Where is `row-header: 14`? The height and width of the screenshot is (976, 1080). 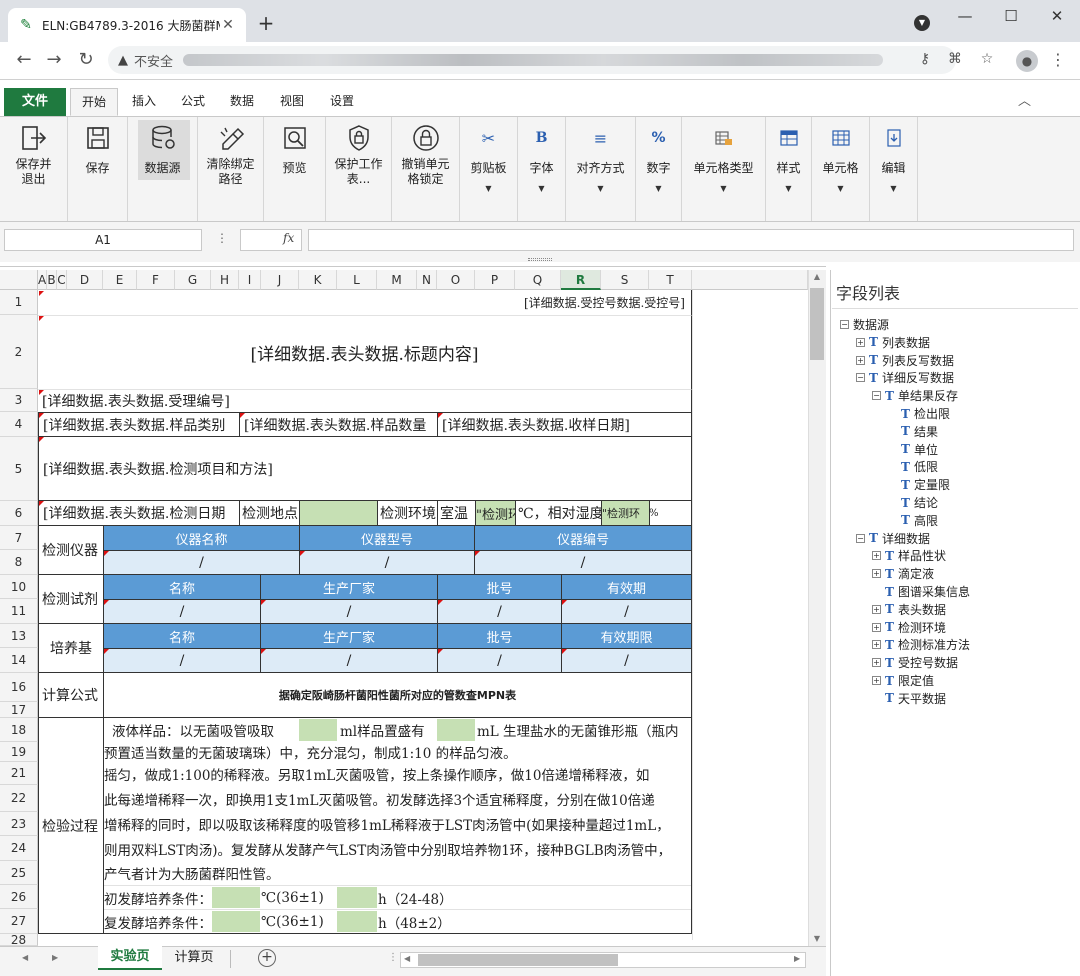
row-header: 14 is located at coordinates (19, 660).